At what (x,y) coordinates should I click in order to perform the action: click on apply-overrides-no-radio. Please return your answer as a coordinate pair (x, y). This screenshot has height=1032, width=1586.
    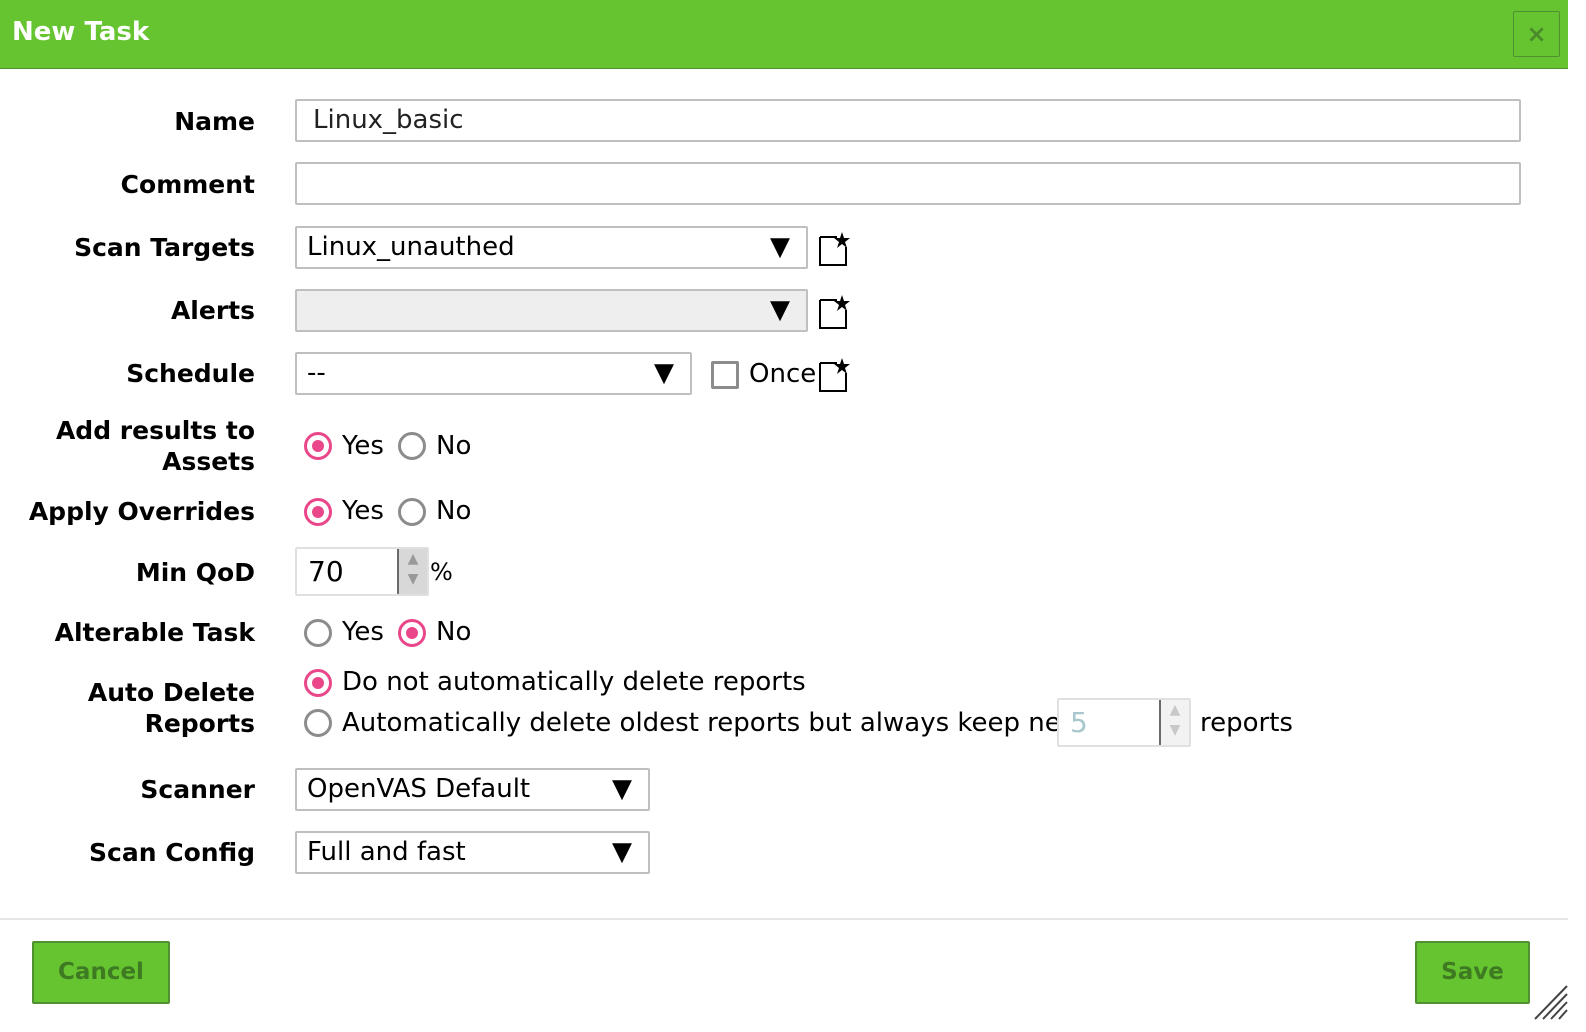
    Looking at the image, I should click on (412, 512).